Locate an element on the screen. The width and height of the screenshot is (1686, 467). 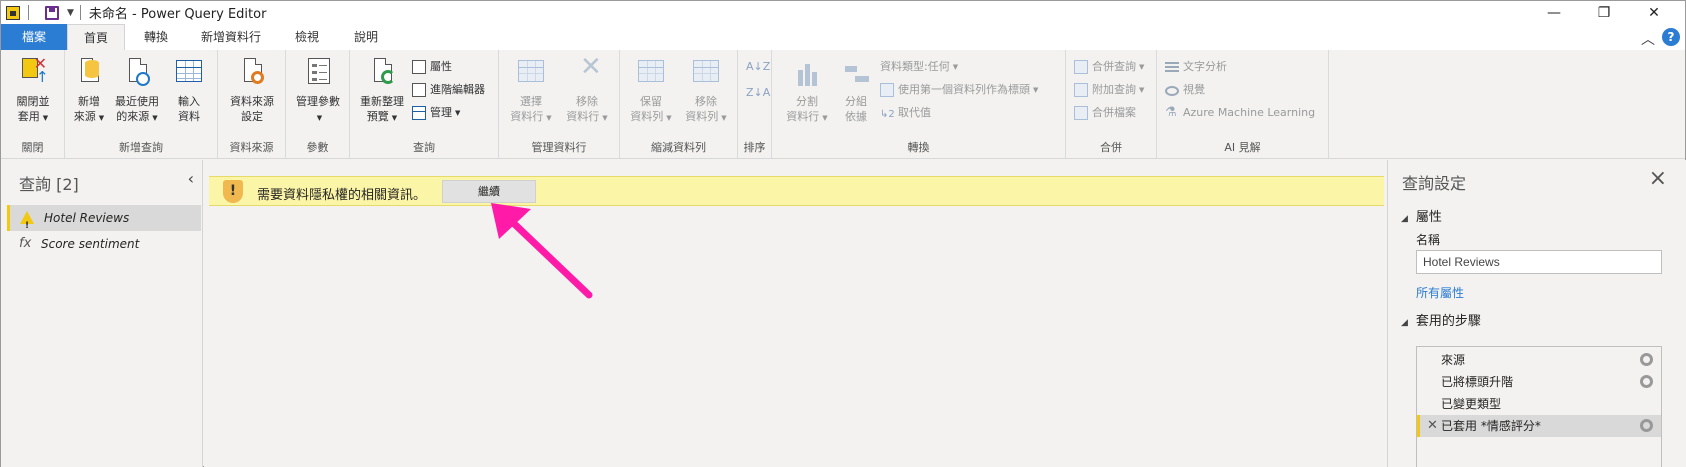
continue-button: 繼續 is located at coordinates (489, 191).